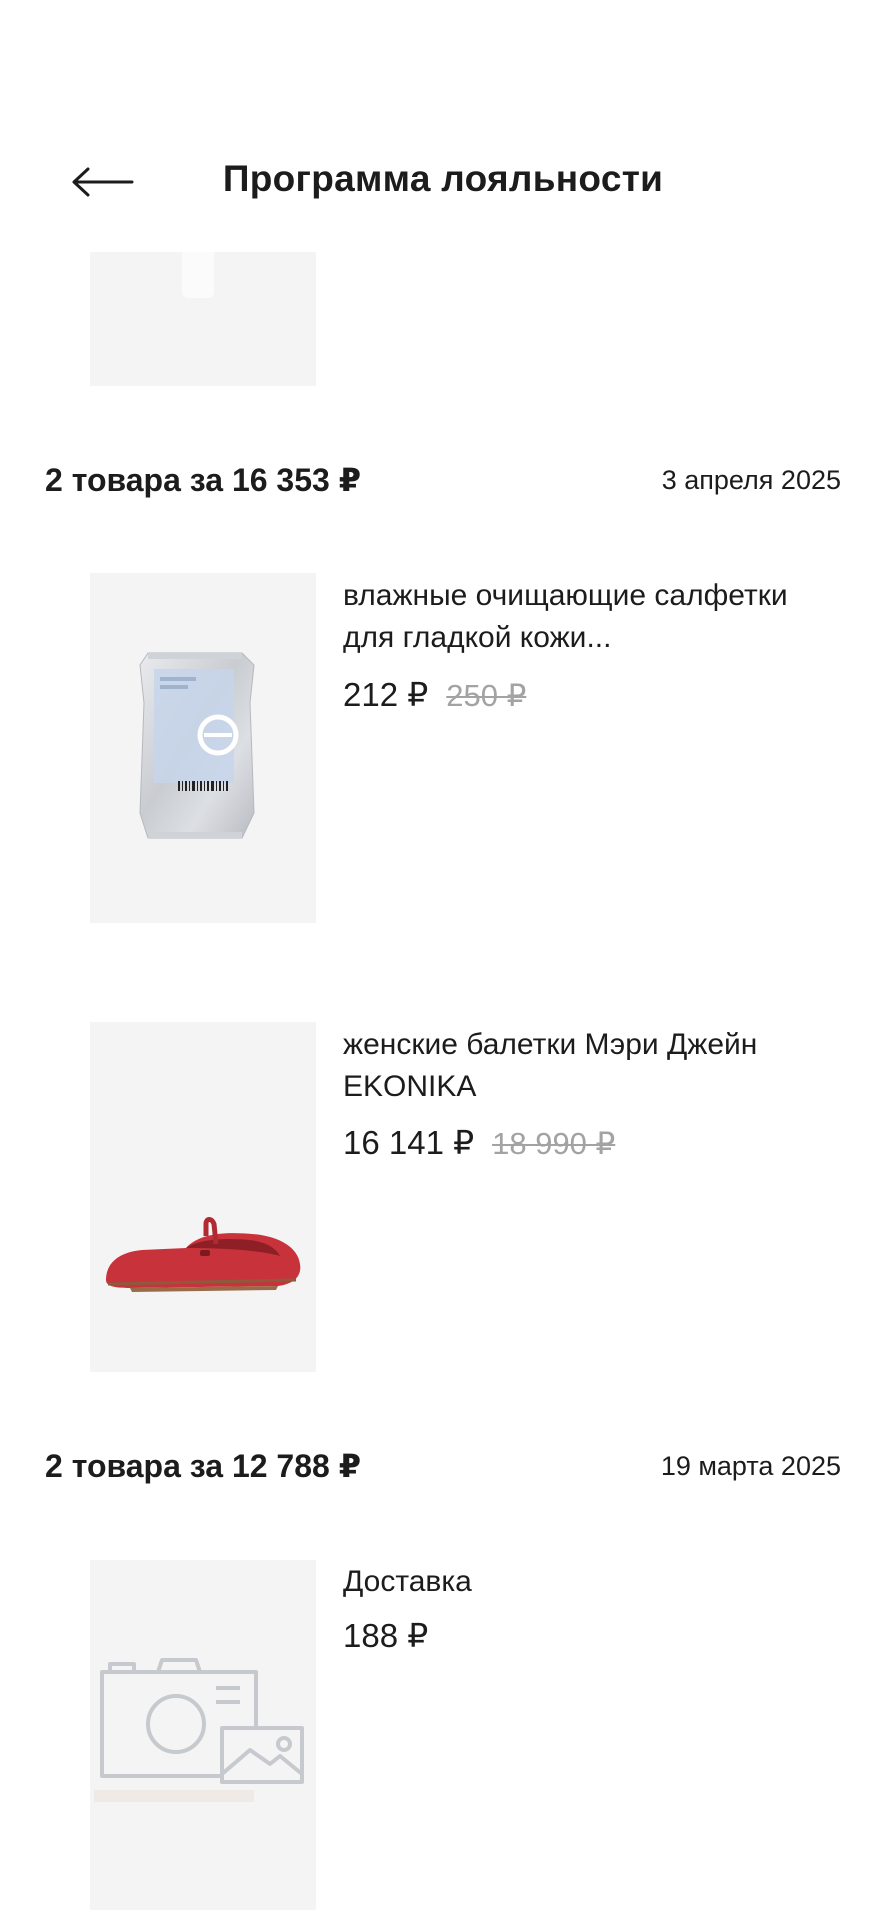  What do you see at coordinates (578, 1066) in the screenshot?
I see `product-name: женские балетки Мэри Джейн EKONIKA` at bounding box center [578, 1066].